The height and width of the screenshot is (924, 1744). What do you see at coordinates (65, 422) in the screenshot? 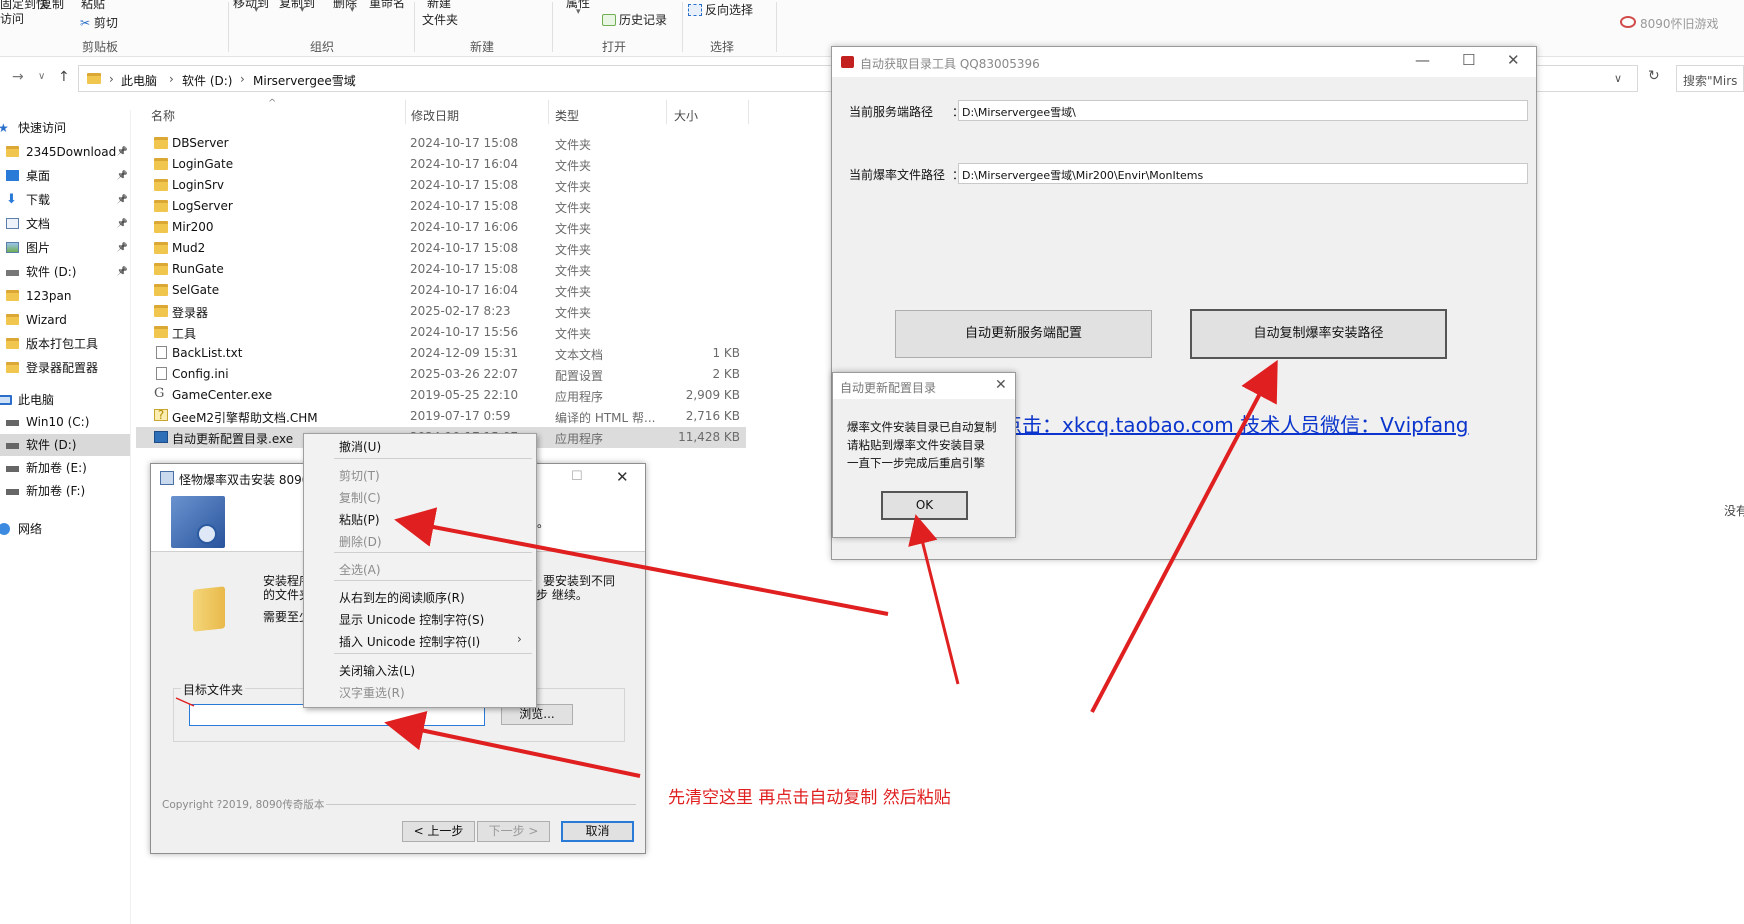
I see `nav-drive-item: Win10 (C:)` at bounding box center [65, 422].